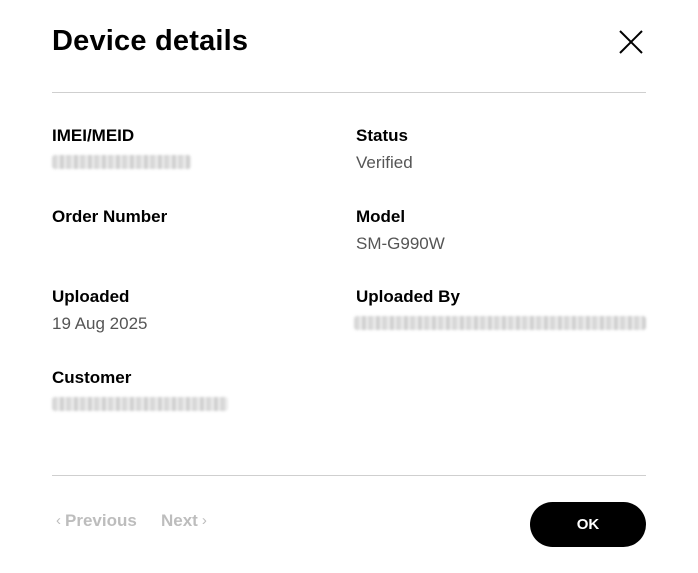 The width and height of the screenshot is (698, 573). I want to click on model-label: Model, so click(381, 216).